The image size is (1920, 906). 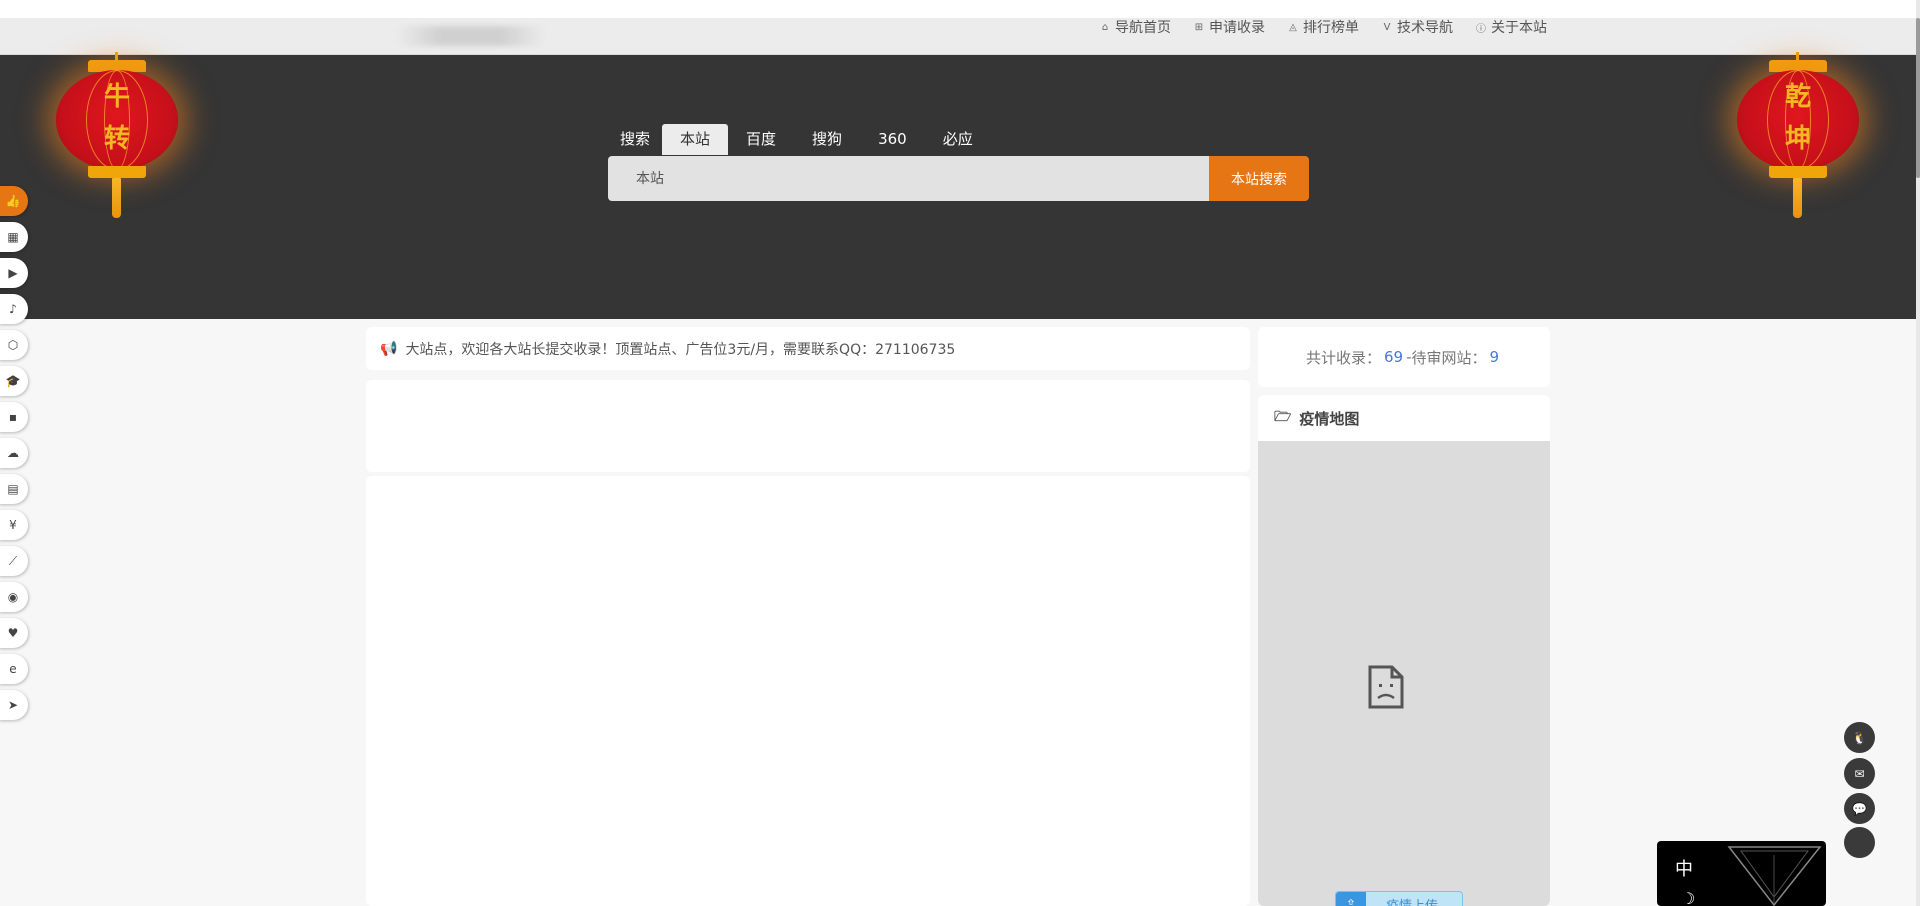 What do you see at coordinates (1199, 27) in the screenshot?
I see `plus-square-icon: ⊞` at bounding box center [1199, 27].